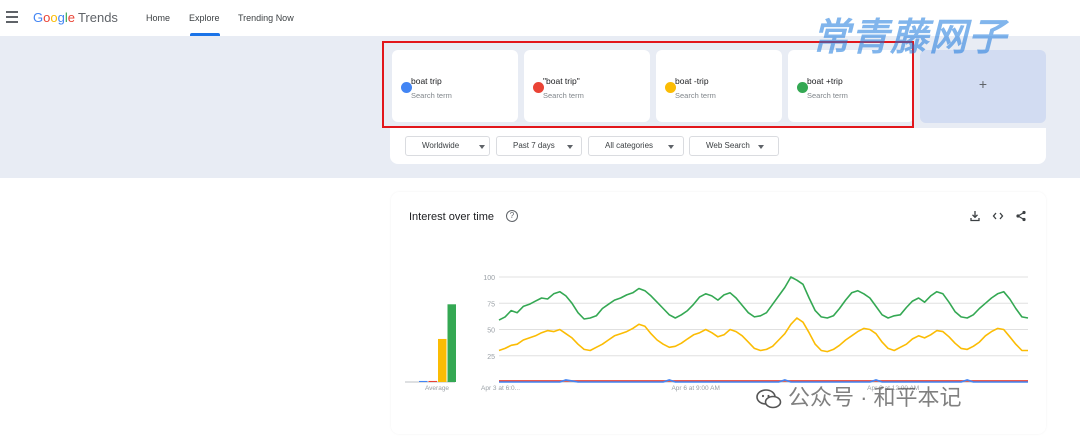 The width and height of the screenshot is (1080, 438). I want to click on filter-label: Past 7 days, so click(534, 145).